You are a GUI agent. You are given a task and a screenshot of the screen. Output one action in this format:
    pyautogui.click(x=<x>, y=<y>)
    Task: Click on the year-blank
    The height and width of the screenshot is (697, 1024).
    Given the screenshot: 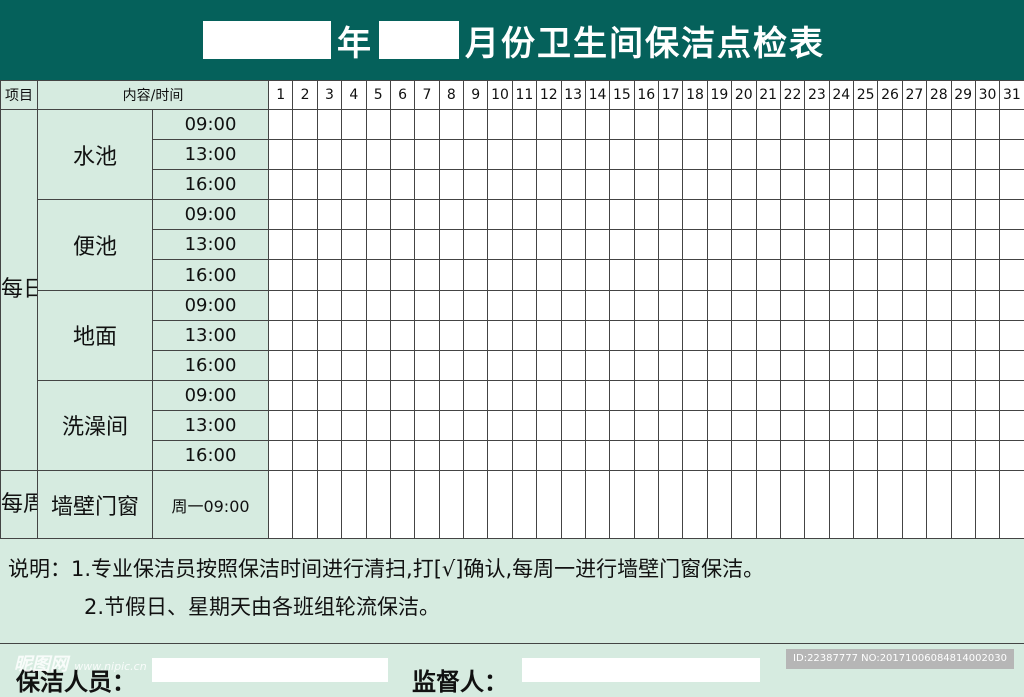 What is the action you would take?
    pyautogui.click(x=267, y=40)
    